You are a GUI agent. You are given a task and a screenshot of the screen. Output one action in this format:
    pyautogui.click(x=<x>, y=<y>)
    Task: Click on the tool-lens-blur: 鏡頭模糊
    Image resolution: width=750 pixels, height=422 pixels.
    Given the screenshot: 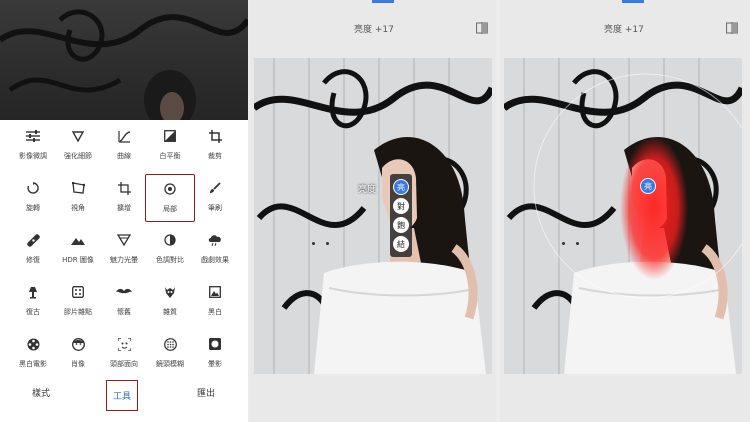 What is the action you would take?
    pyautogui.click(x=170, y=354)
    